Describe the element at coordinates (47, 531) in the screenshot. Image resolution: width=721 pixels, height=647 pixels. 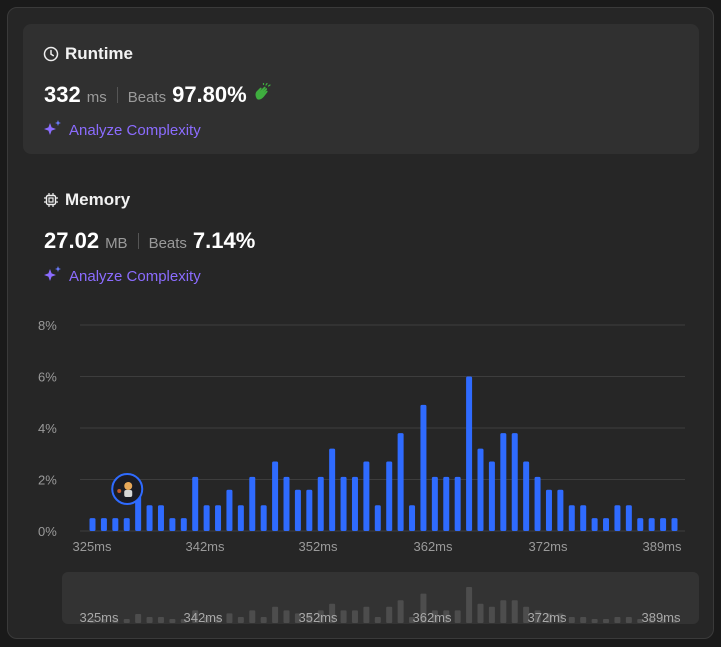
I see `y-tick-label: 0%` at that location.